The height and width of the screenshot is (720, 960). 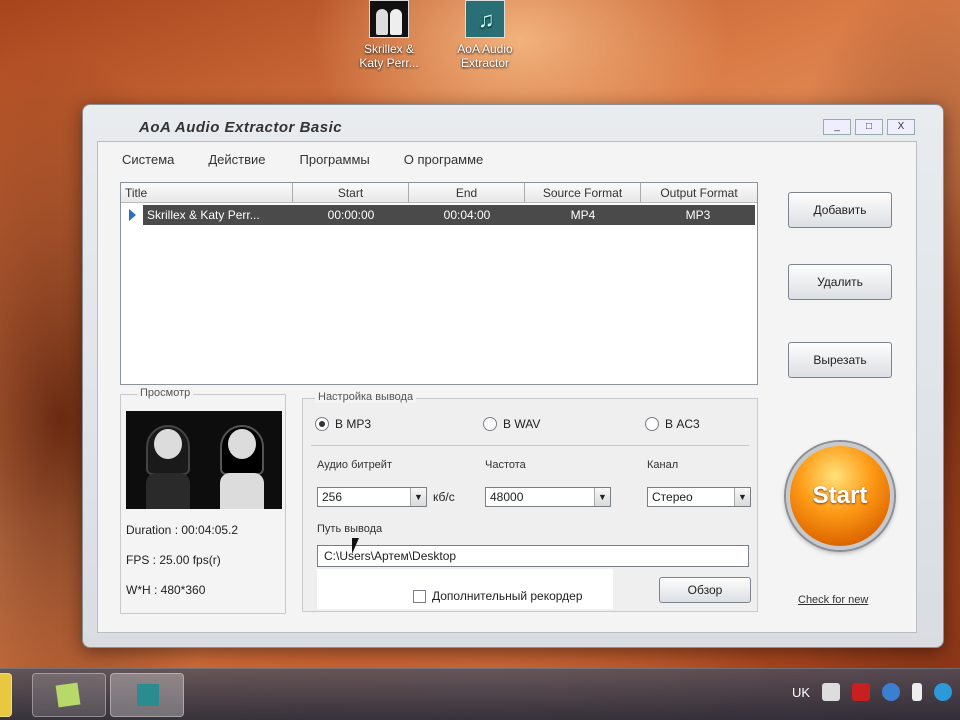 I want to click on menu-item-system: Система, so click(x=148, y=159).